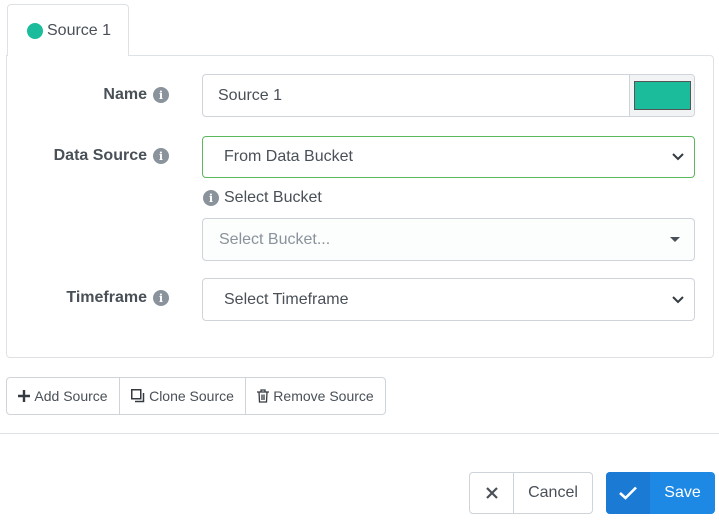 The width and height of the screenshot is (719, 522). What do you see at coordinates (136, 95) in the screenshot?
I see `name-label: Name i` at bounding box center [136, 95].